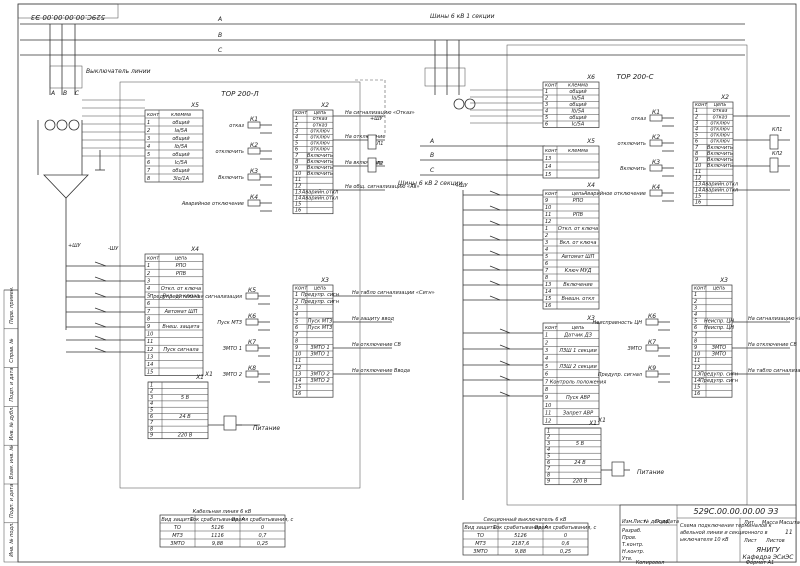 Image resolution: width=800 pixels, height=566 pixels. I want to click on copied-label: Копировал, so click(650, 563).